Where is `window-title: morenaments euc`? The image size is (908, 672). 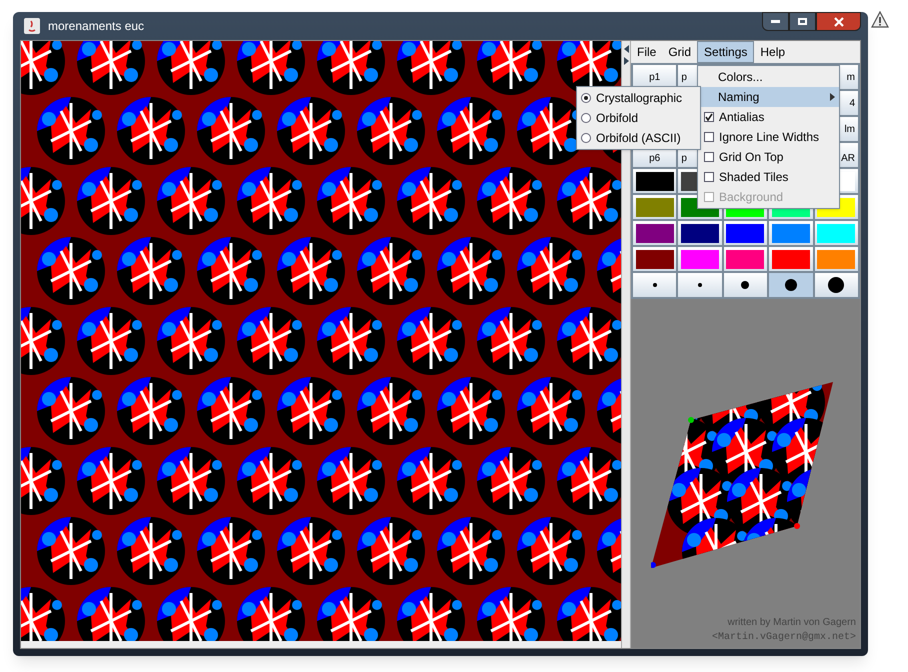
window-title: morenaments euc is located at coordinates (96, 26).